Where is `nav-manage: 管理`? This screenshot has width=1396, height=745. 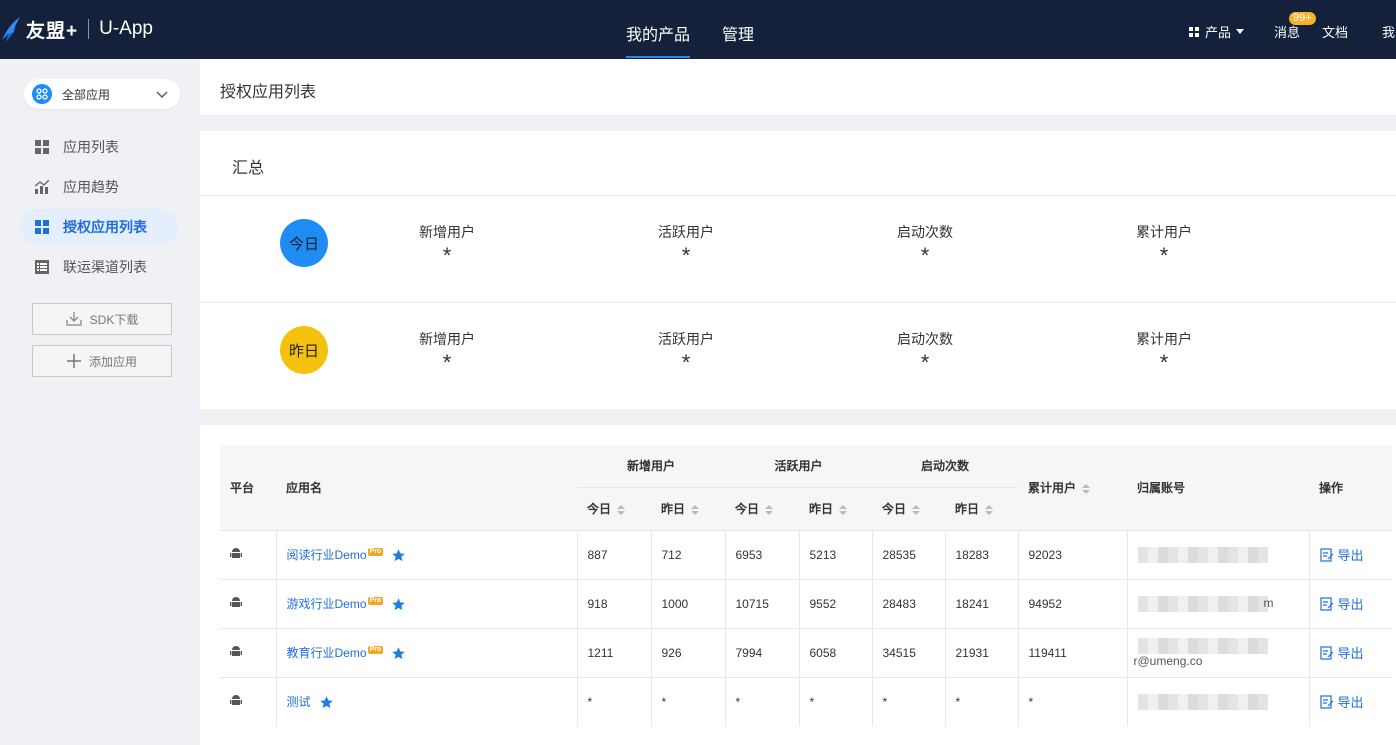 nav-manage: 管理 is located at coordinates (738, 33).